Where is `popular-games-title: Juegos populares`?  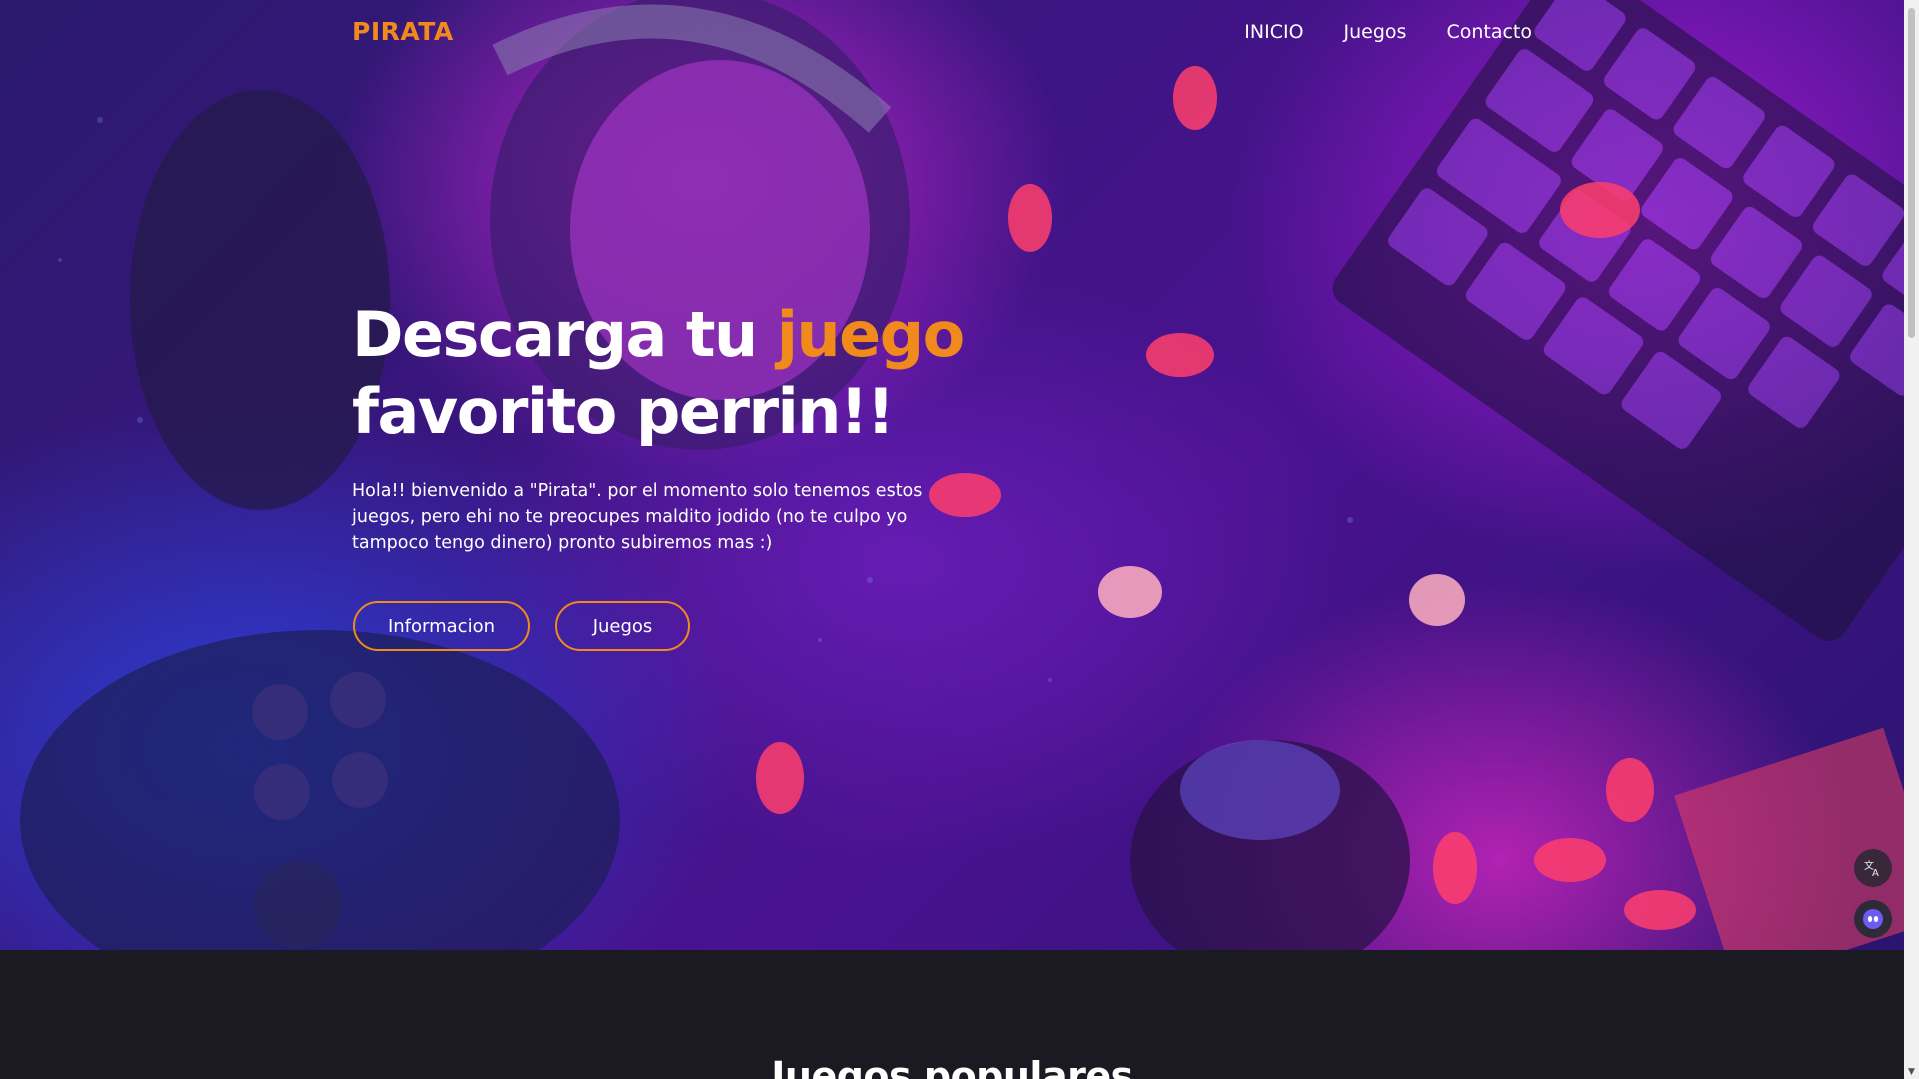 popular-games-title: Juegos populares is located at coordinates (952, 1066).